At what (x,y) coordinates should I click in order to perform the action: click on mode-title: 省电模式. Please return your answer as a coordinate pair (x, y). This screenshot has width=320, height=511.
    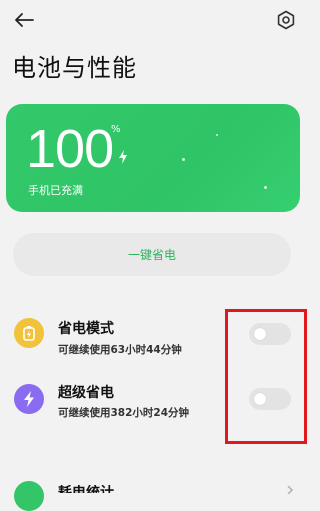
    Looking at the image, I should click on (86, 329).